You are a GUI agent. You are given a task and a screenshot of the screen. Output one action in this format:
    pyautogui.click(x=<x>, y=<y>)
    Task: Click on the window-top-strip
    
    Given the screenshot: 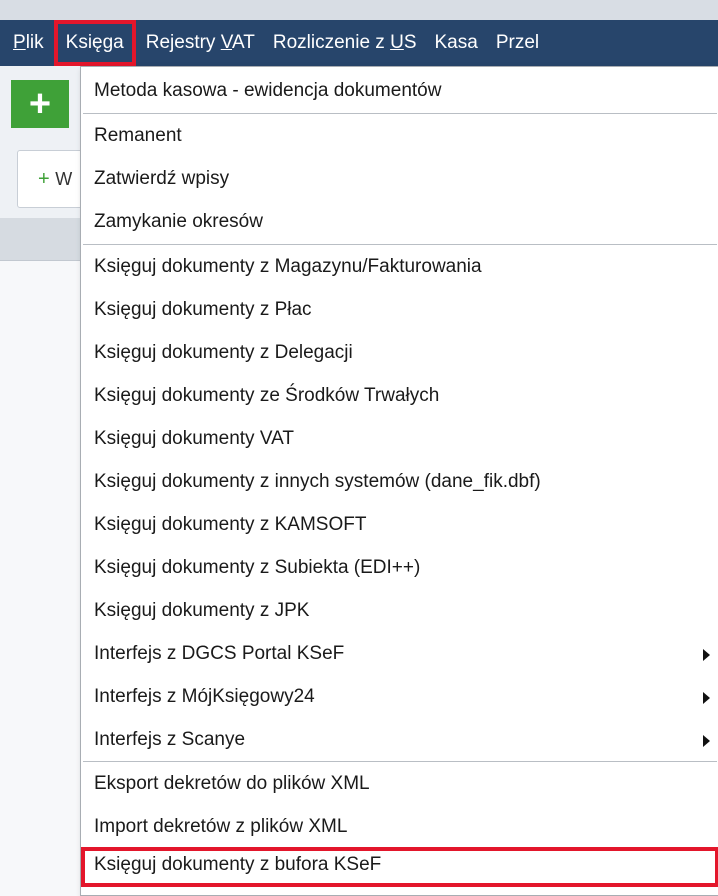 What is the action you would take?
    pyautogui.click(x=359, y=10)
    